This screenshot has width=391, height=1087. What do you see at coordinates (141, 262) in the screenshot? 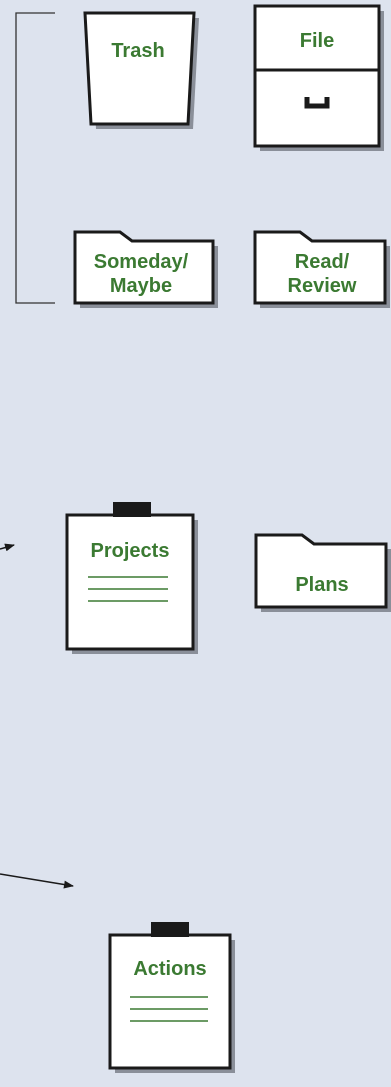
I see `someday-label-line1: Someday/` at bounding box center [141, 262].